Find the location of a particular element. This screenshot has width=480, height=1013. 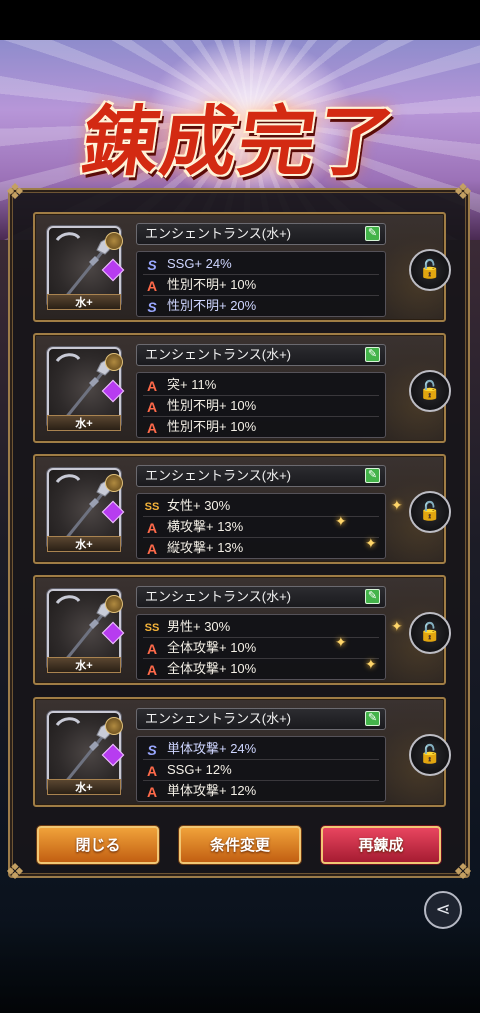

change-conditions-button: 条件変更 is located at coordinates (240, 845).